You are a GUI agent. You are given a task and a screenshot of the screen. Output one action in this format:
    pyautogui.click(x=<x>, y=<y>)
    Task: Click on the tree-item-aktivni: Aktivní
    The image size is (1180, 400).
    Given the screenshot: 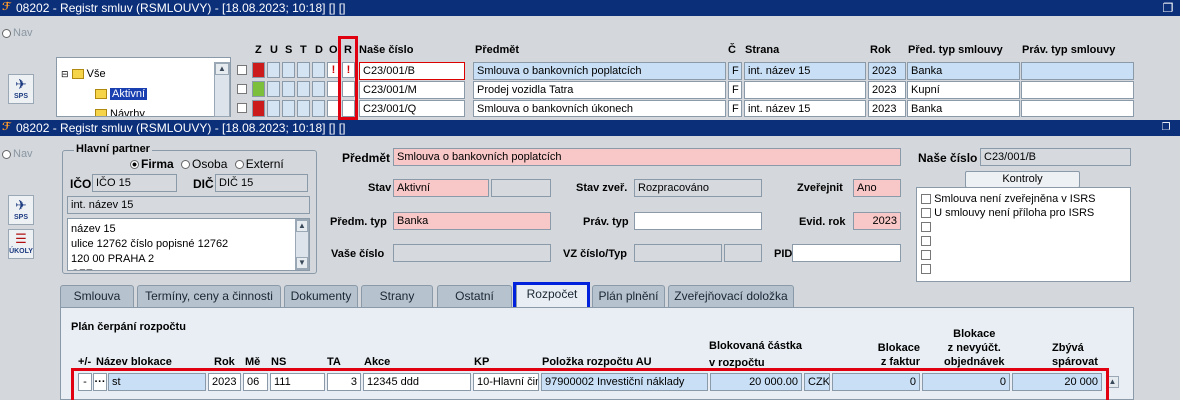 What is the action you would take?
    pyautogui.click(x=121, y=94)
    